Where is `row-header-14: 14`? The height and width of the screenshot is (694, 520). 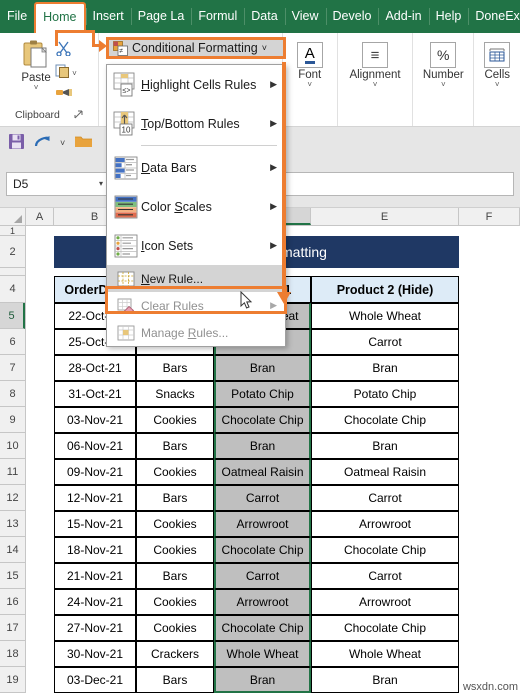 row-header-14: 14 is located at coordinates (12, 550).